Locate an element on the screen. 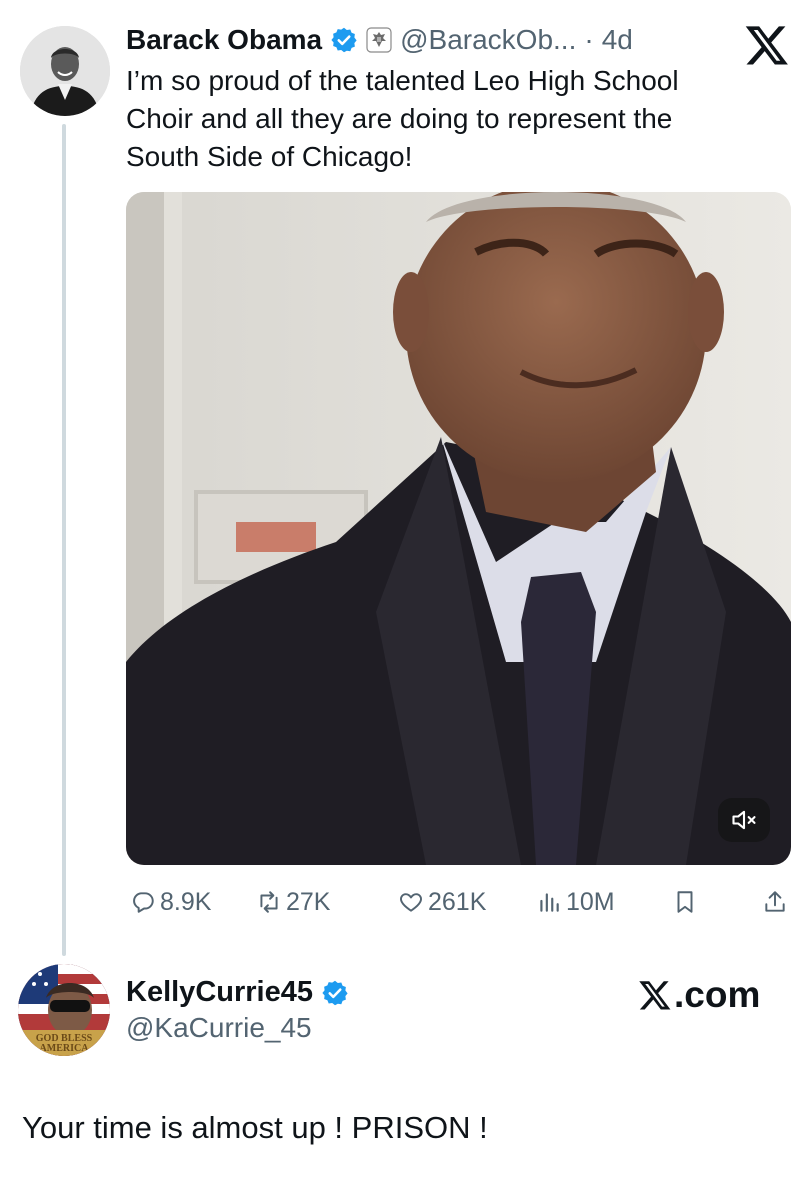  reply-text: Your time is almost up ! PRISON ! is located at coordinates (255, 1127).